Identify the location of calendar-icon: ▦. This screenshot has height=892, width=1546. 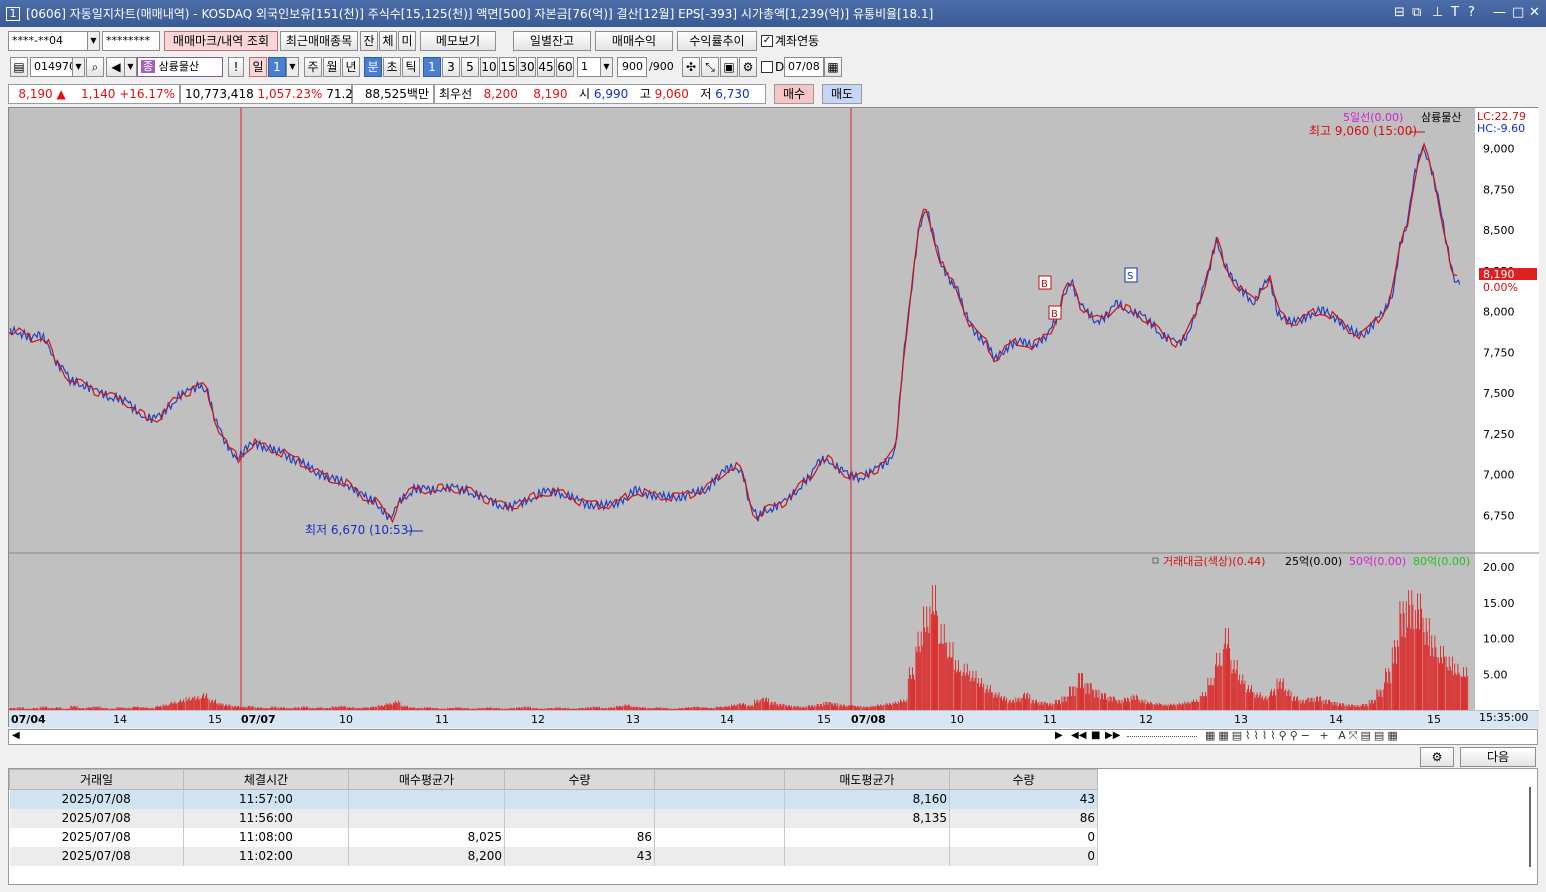
(833, 67).